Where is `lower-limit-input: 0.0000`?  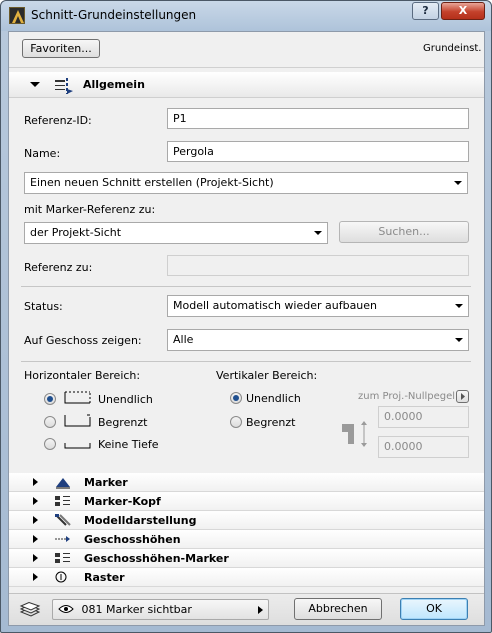
lower-limit-input: 0.0000 is located at coordinates (423, 447).